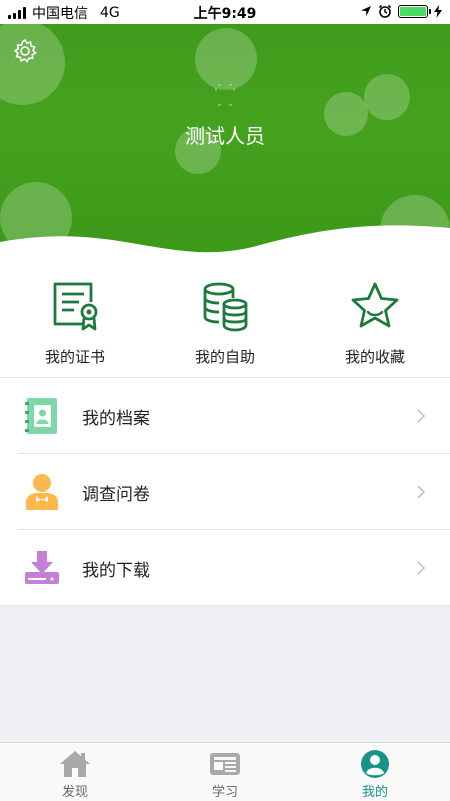  I want to click on tab-mine: 我的, so click(375, 772).